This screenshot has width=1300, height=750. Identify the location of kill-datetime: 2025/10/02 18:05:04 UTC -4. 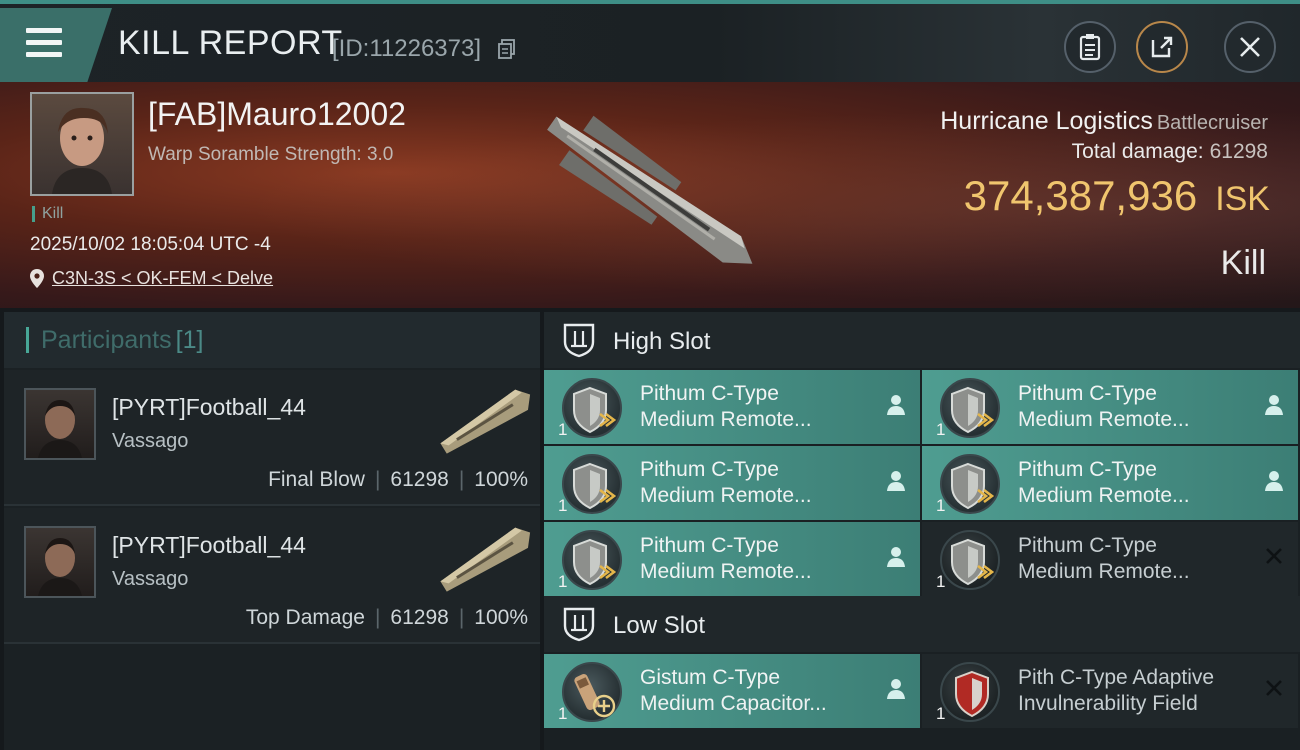
(150, 244).